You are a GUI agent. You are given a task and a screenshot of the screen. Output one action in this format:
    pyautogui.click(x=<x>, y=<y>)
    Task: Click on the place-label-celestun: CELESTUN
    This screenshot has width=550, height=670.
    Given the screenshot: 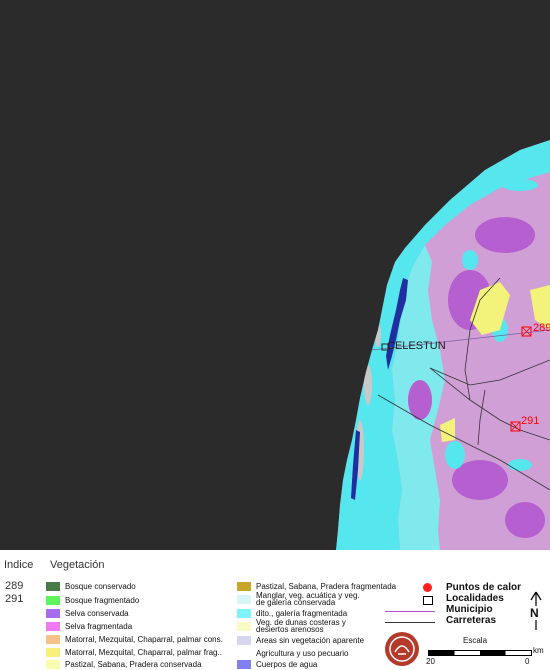 What is the action you would take?
    pyautogui.click(x=416, y=346)
    